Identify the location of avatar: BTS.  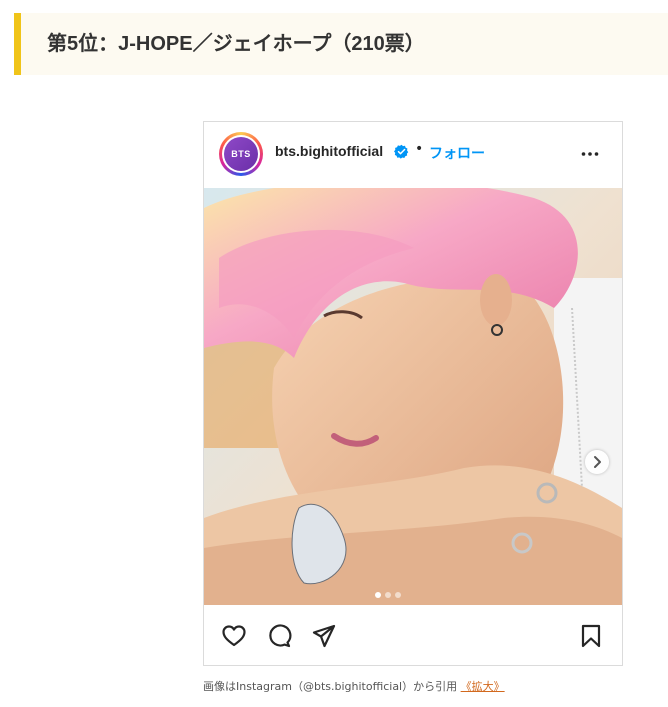
(241, 154).